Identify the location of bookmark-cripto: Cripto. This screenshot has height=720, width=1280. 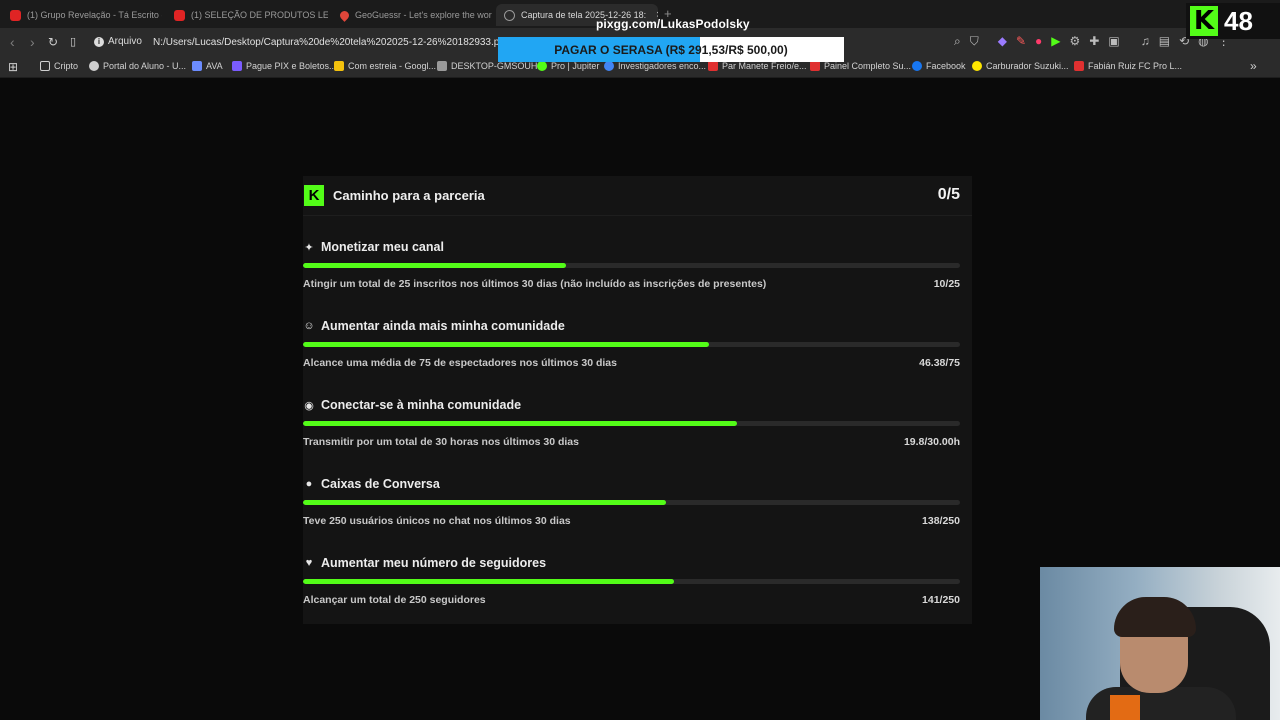
(59, 66).